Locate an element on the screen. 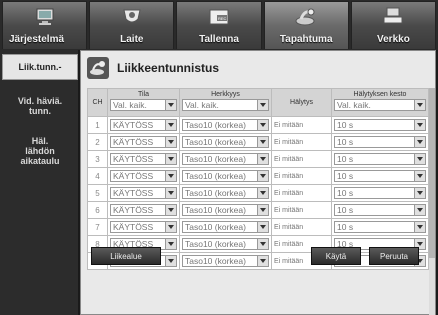  motion-detection-icon is located at coordinates (98, 68).